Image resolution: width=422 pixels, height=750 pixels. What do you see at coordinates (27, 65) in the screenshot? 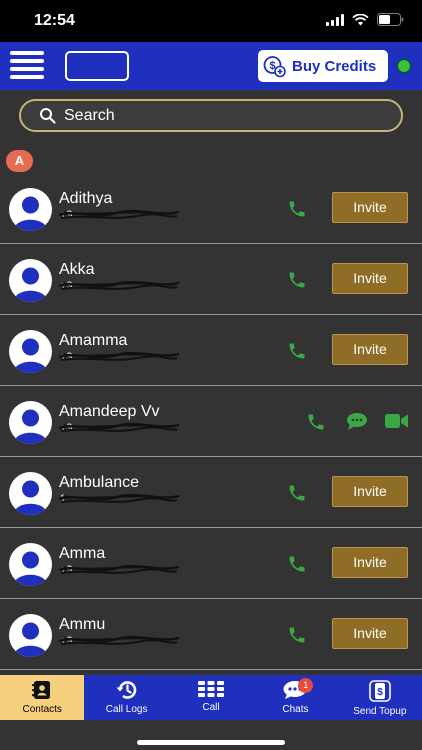
I see `hamburger-menu-icon` at bounding box center [27, 65].